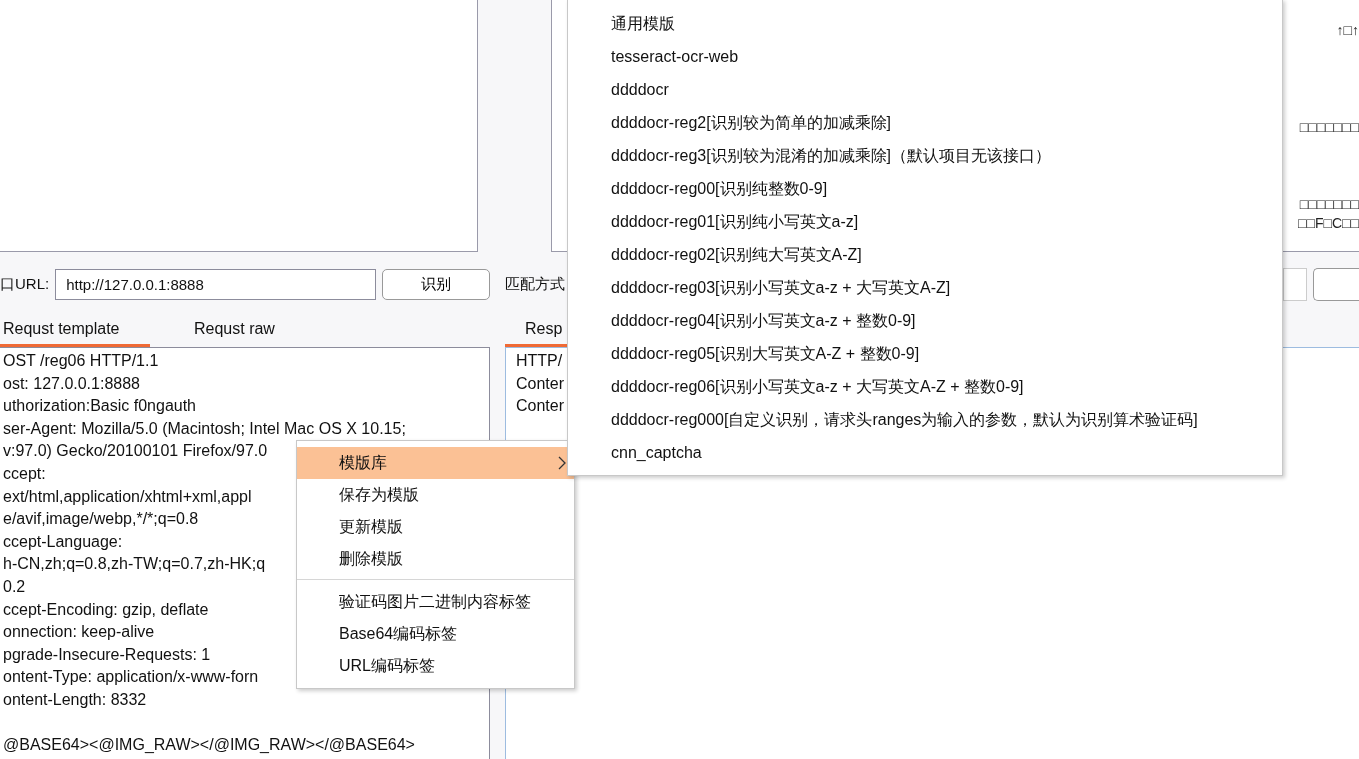  I want to click on url-field: http://127.0.0.1:8888, so click(216, 284).